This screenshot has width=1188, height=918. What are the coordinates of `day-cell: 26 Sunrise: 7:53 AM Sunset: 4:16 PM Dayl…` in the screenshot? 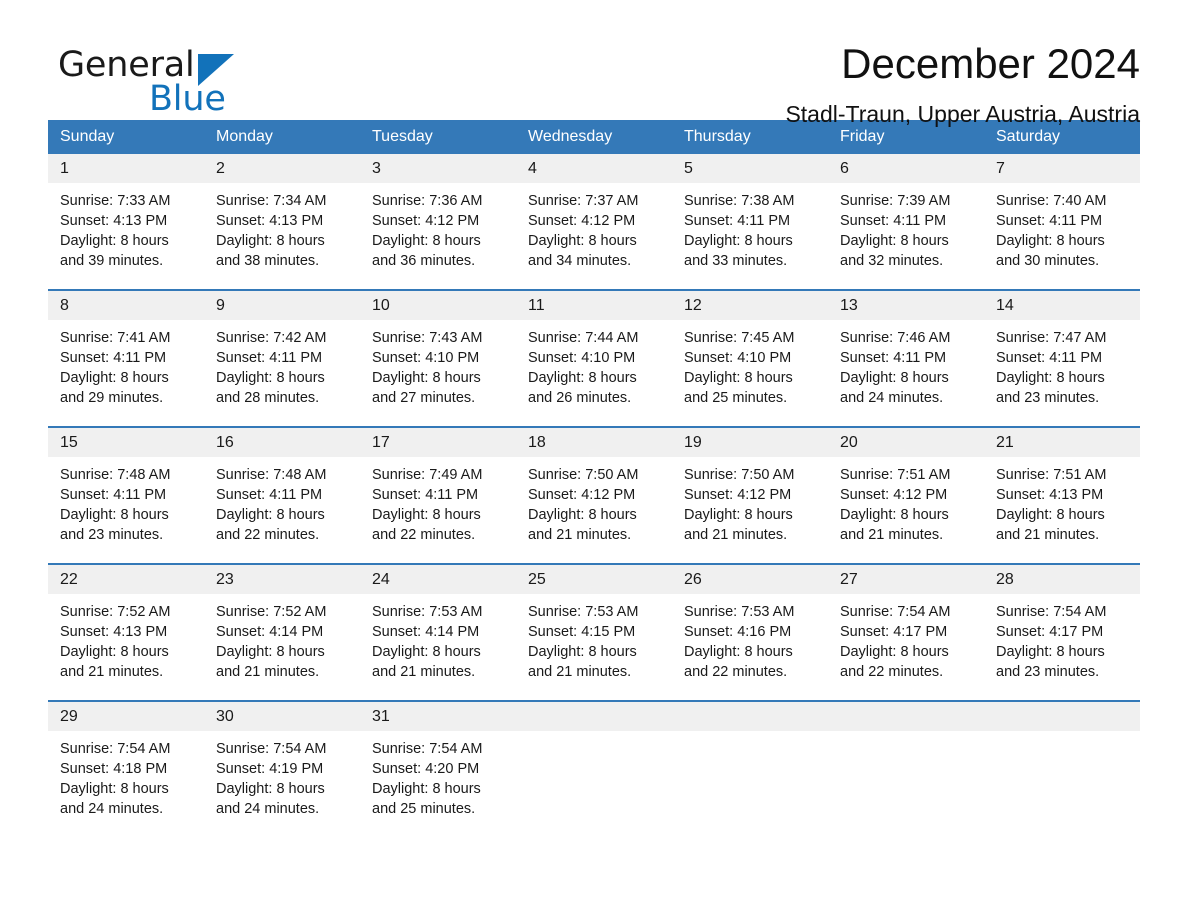 It's located at (750, 632).